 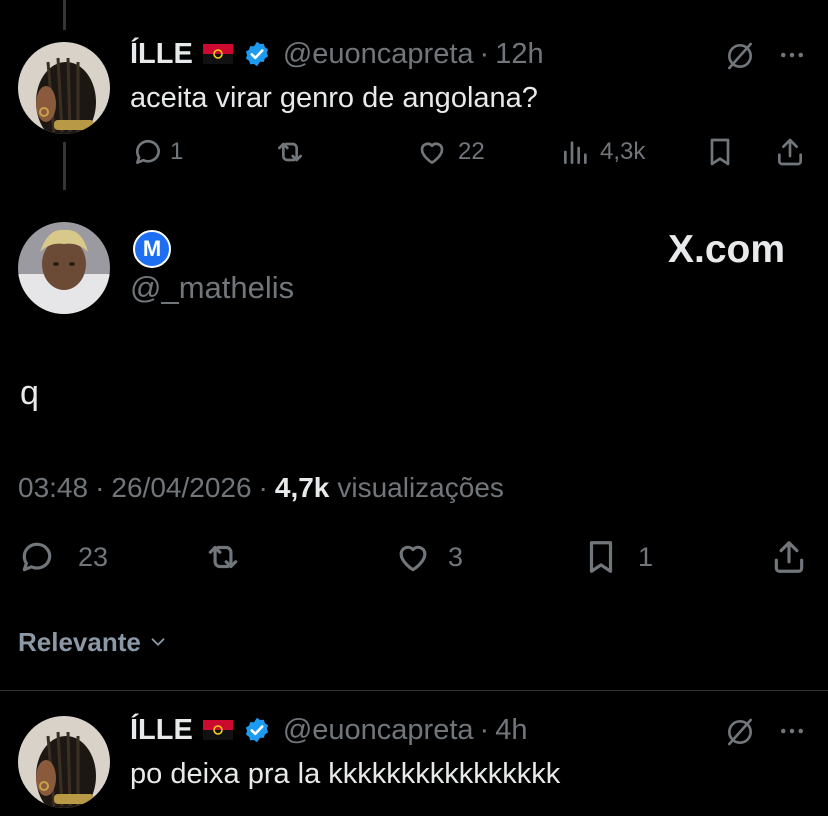 What do you see at coordinates (428, 557) in the screenshot?
I see `like-button: 3` at bounding box center [428, 557].